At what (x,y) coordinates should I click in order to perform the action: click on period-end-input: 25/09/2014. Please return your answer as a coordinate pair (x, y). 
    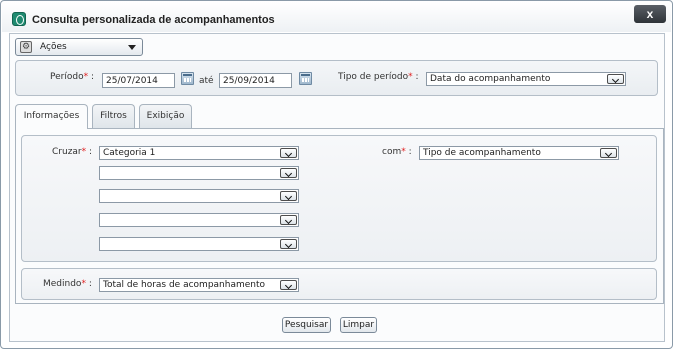
    Looking at the image, I should click on (255, 80).